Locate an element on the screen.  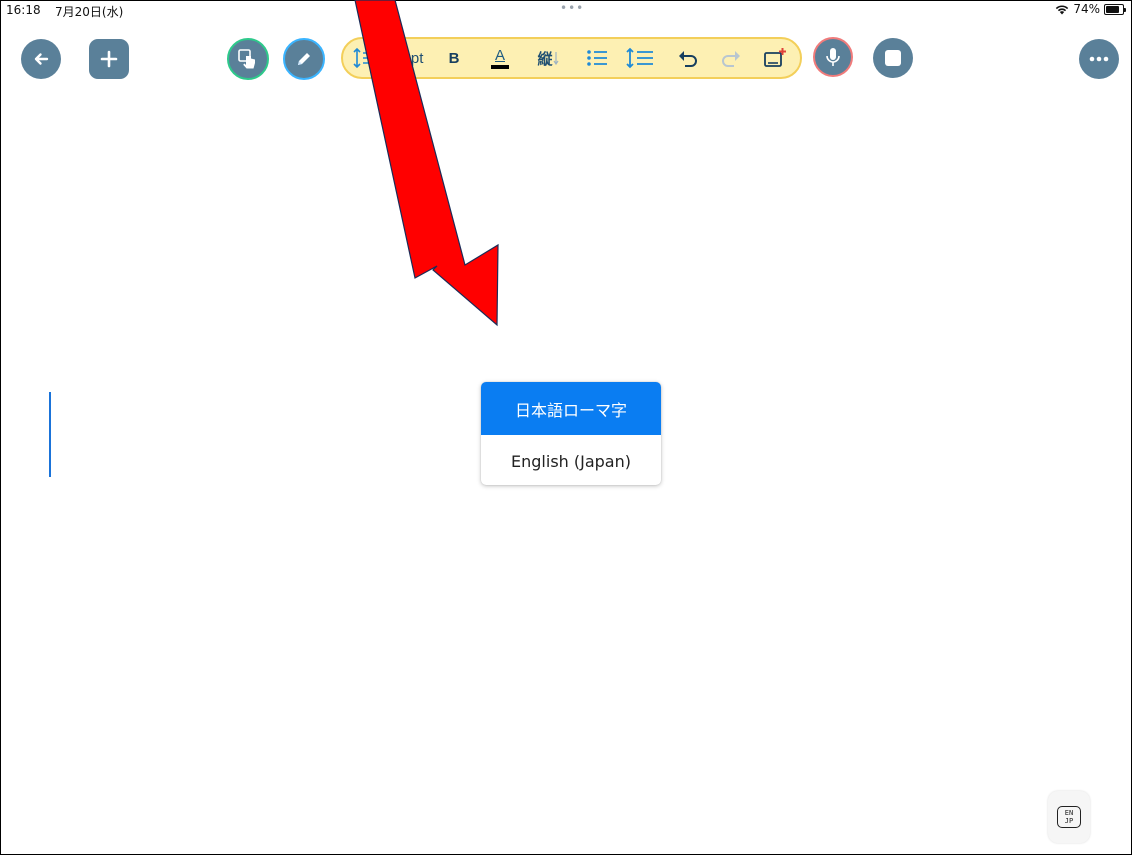
add-button is located at coordinates (109, 59).